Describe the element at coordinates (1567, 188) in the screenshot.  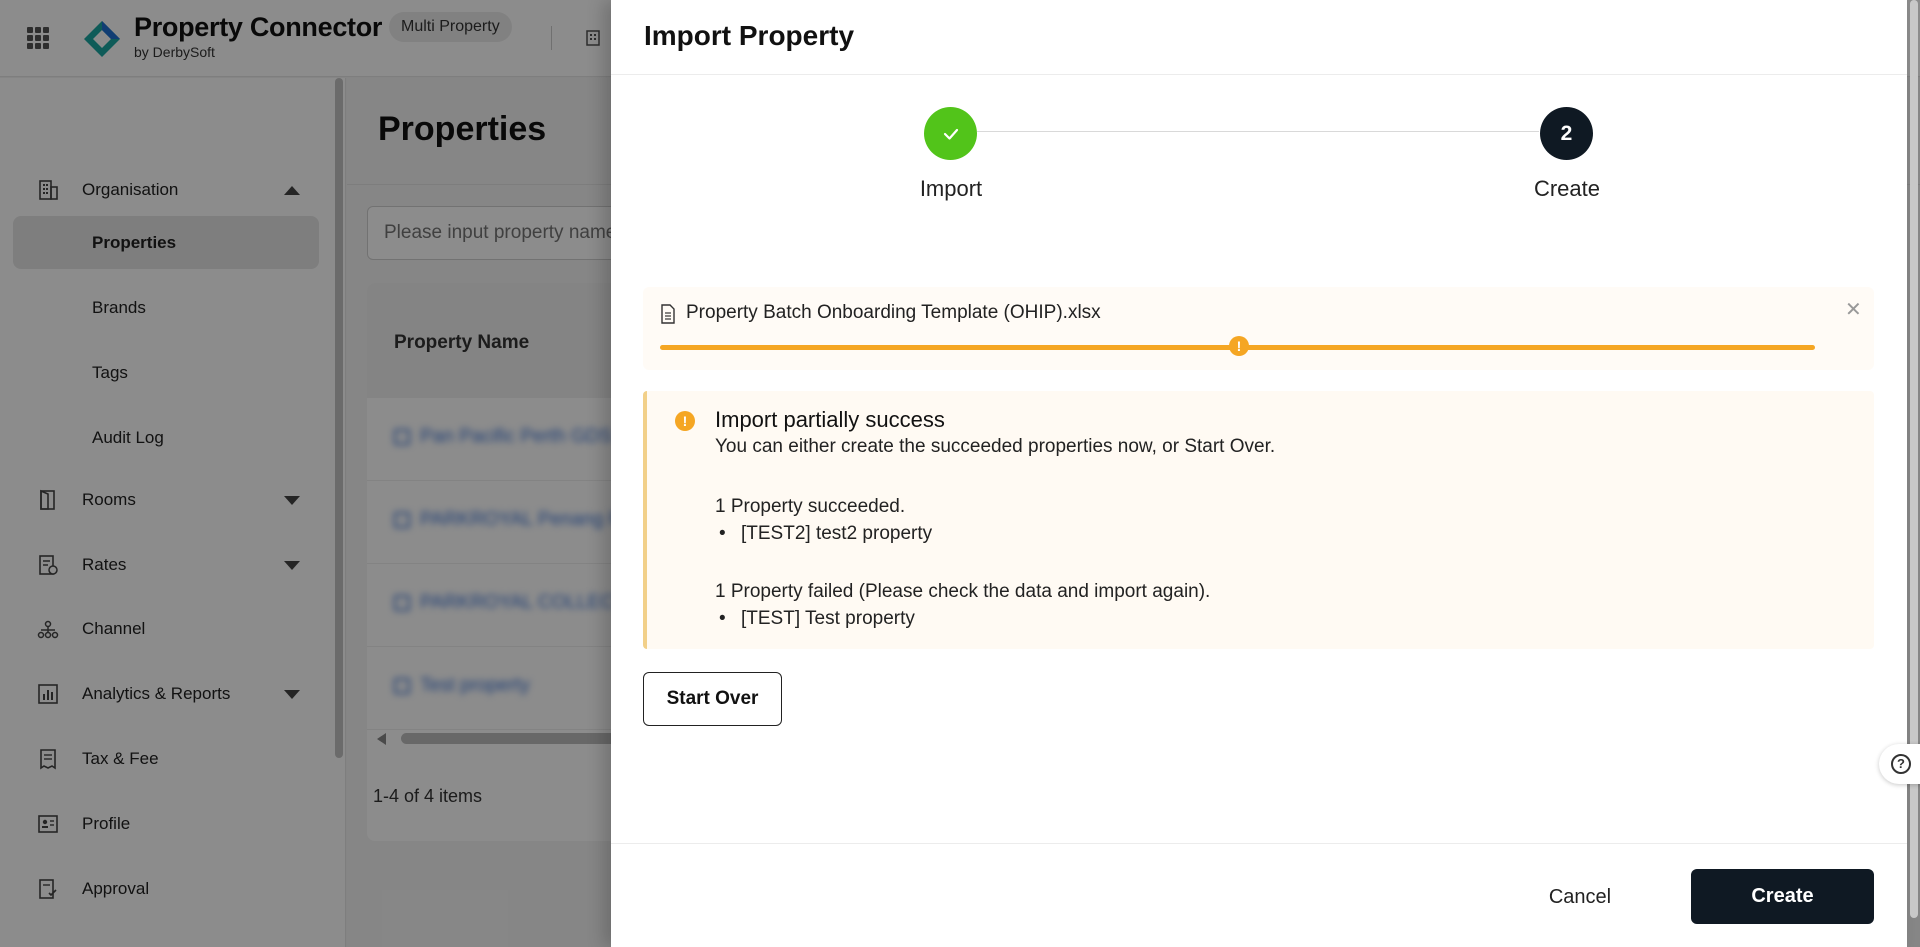
I see `step-label-create: Create` at that location.